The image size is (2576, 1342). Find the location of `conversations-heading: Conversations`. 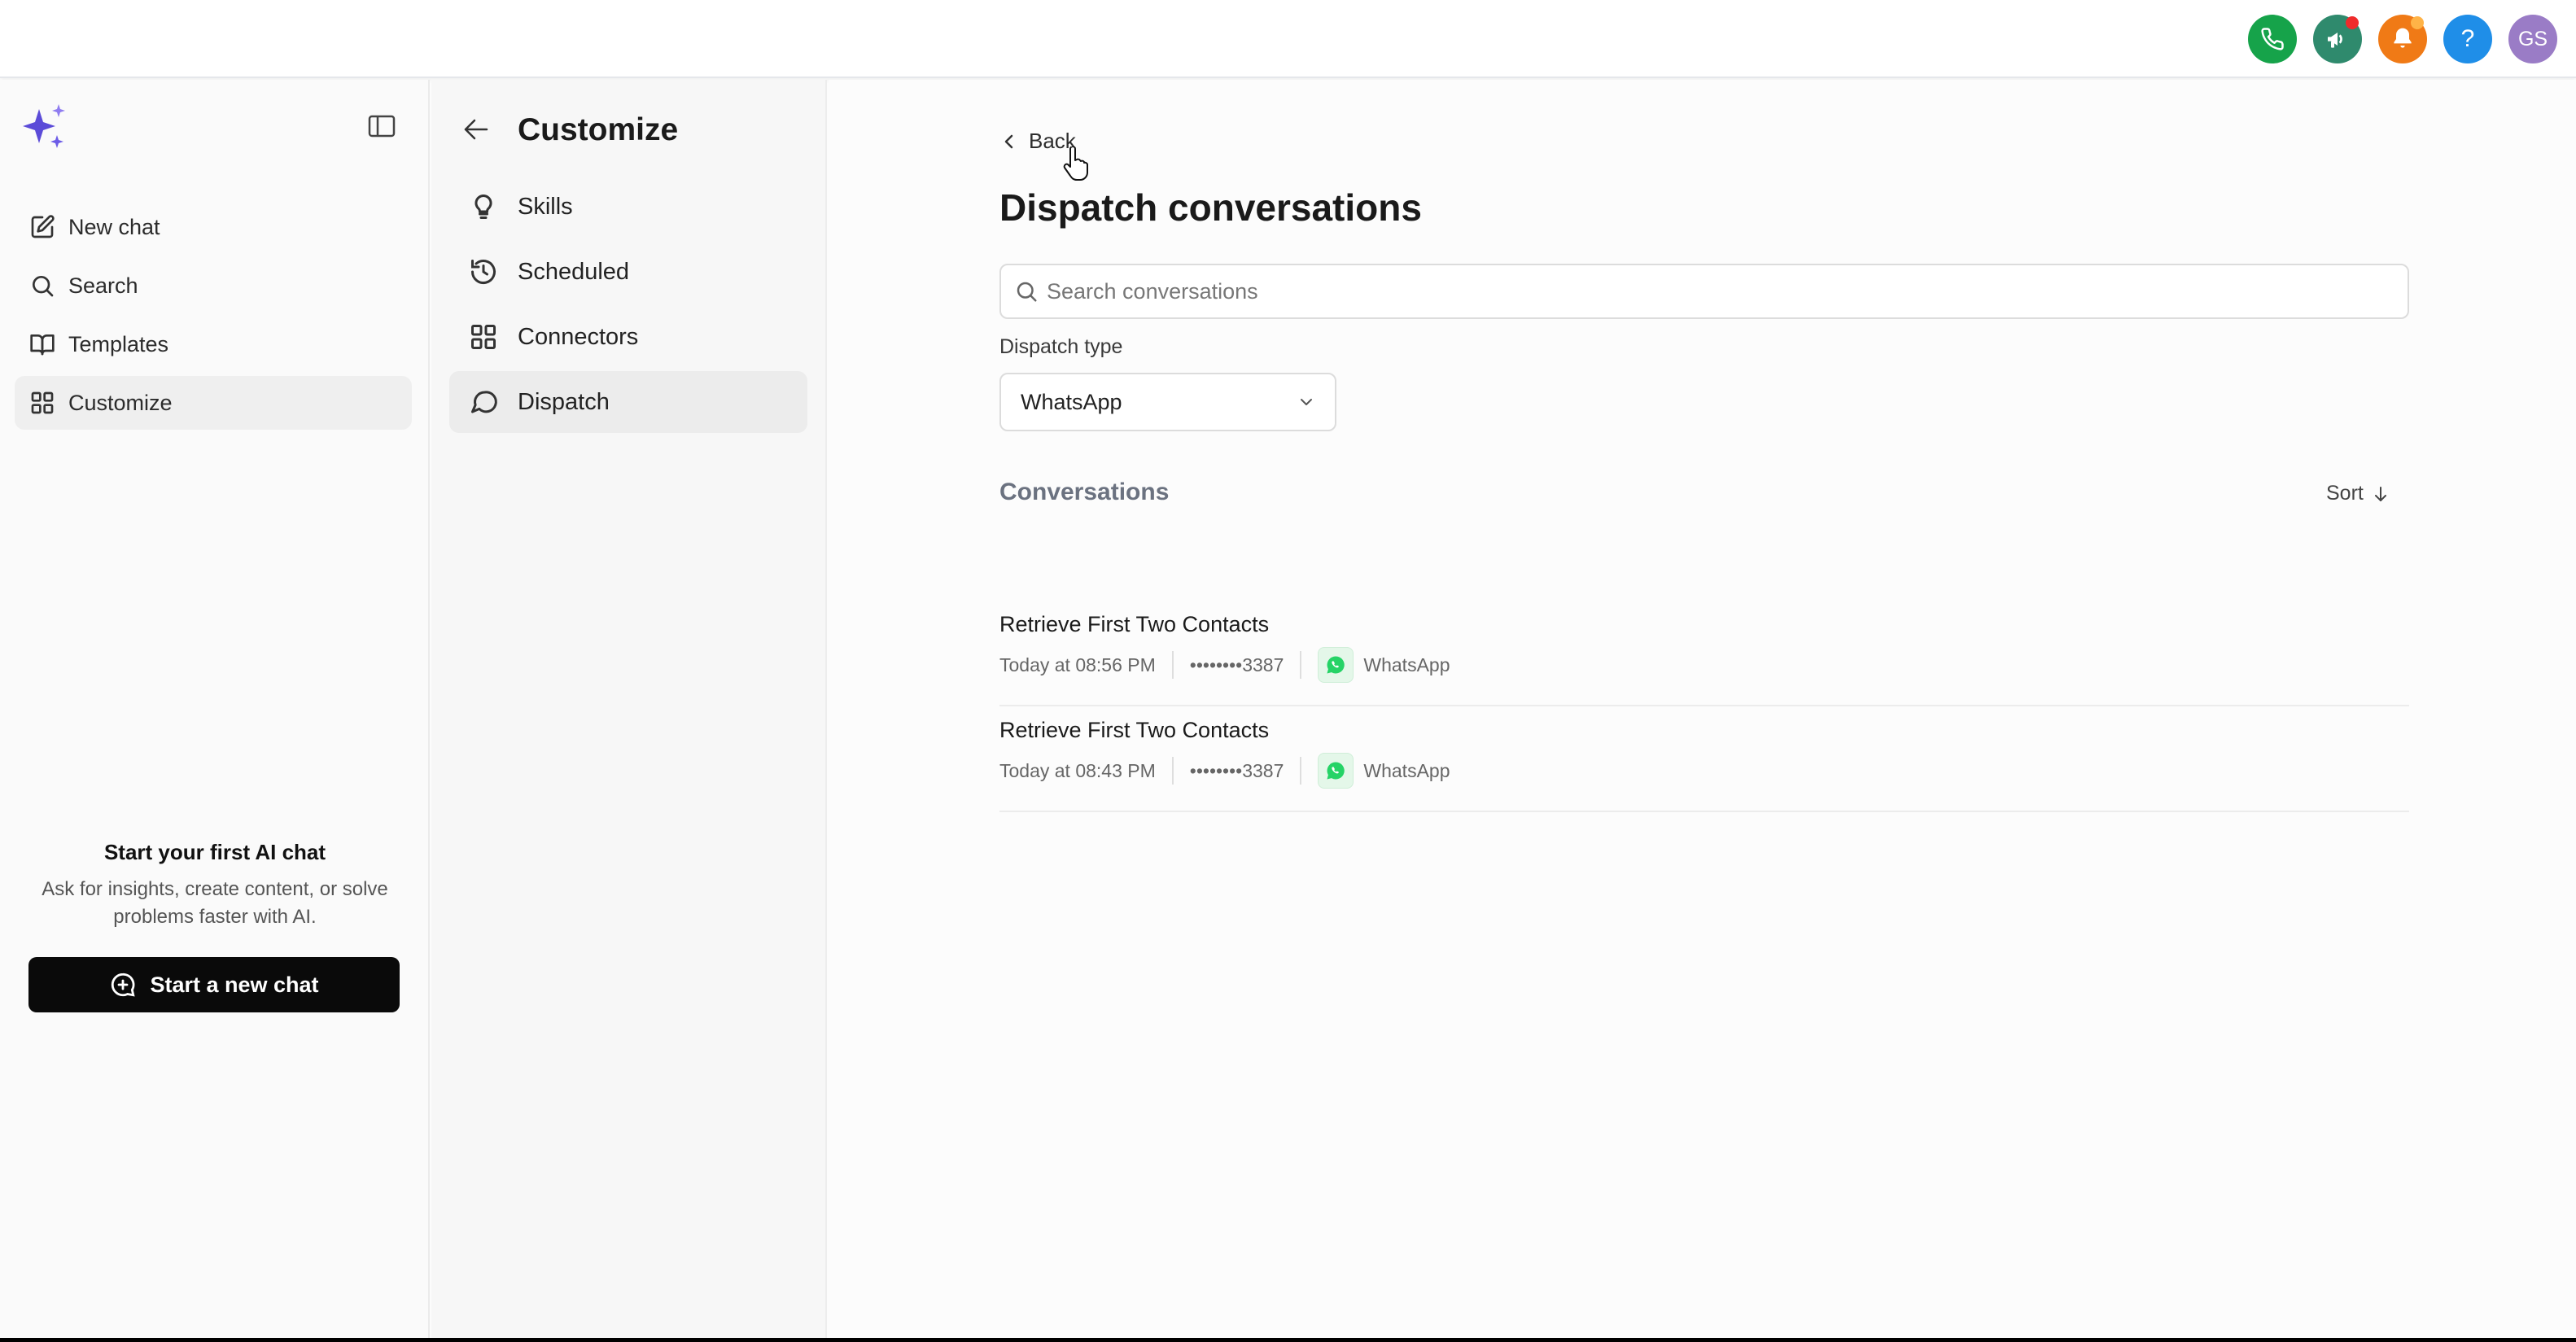

conversations-heading: Conversations is located at coordinates (1084, 492).